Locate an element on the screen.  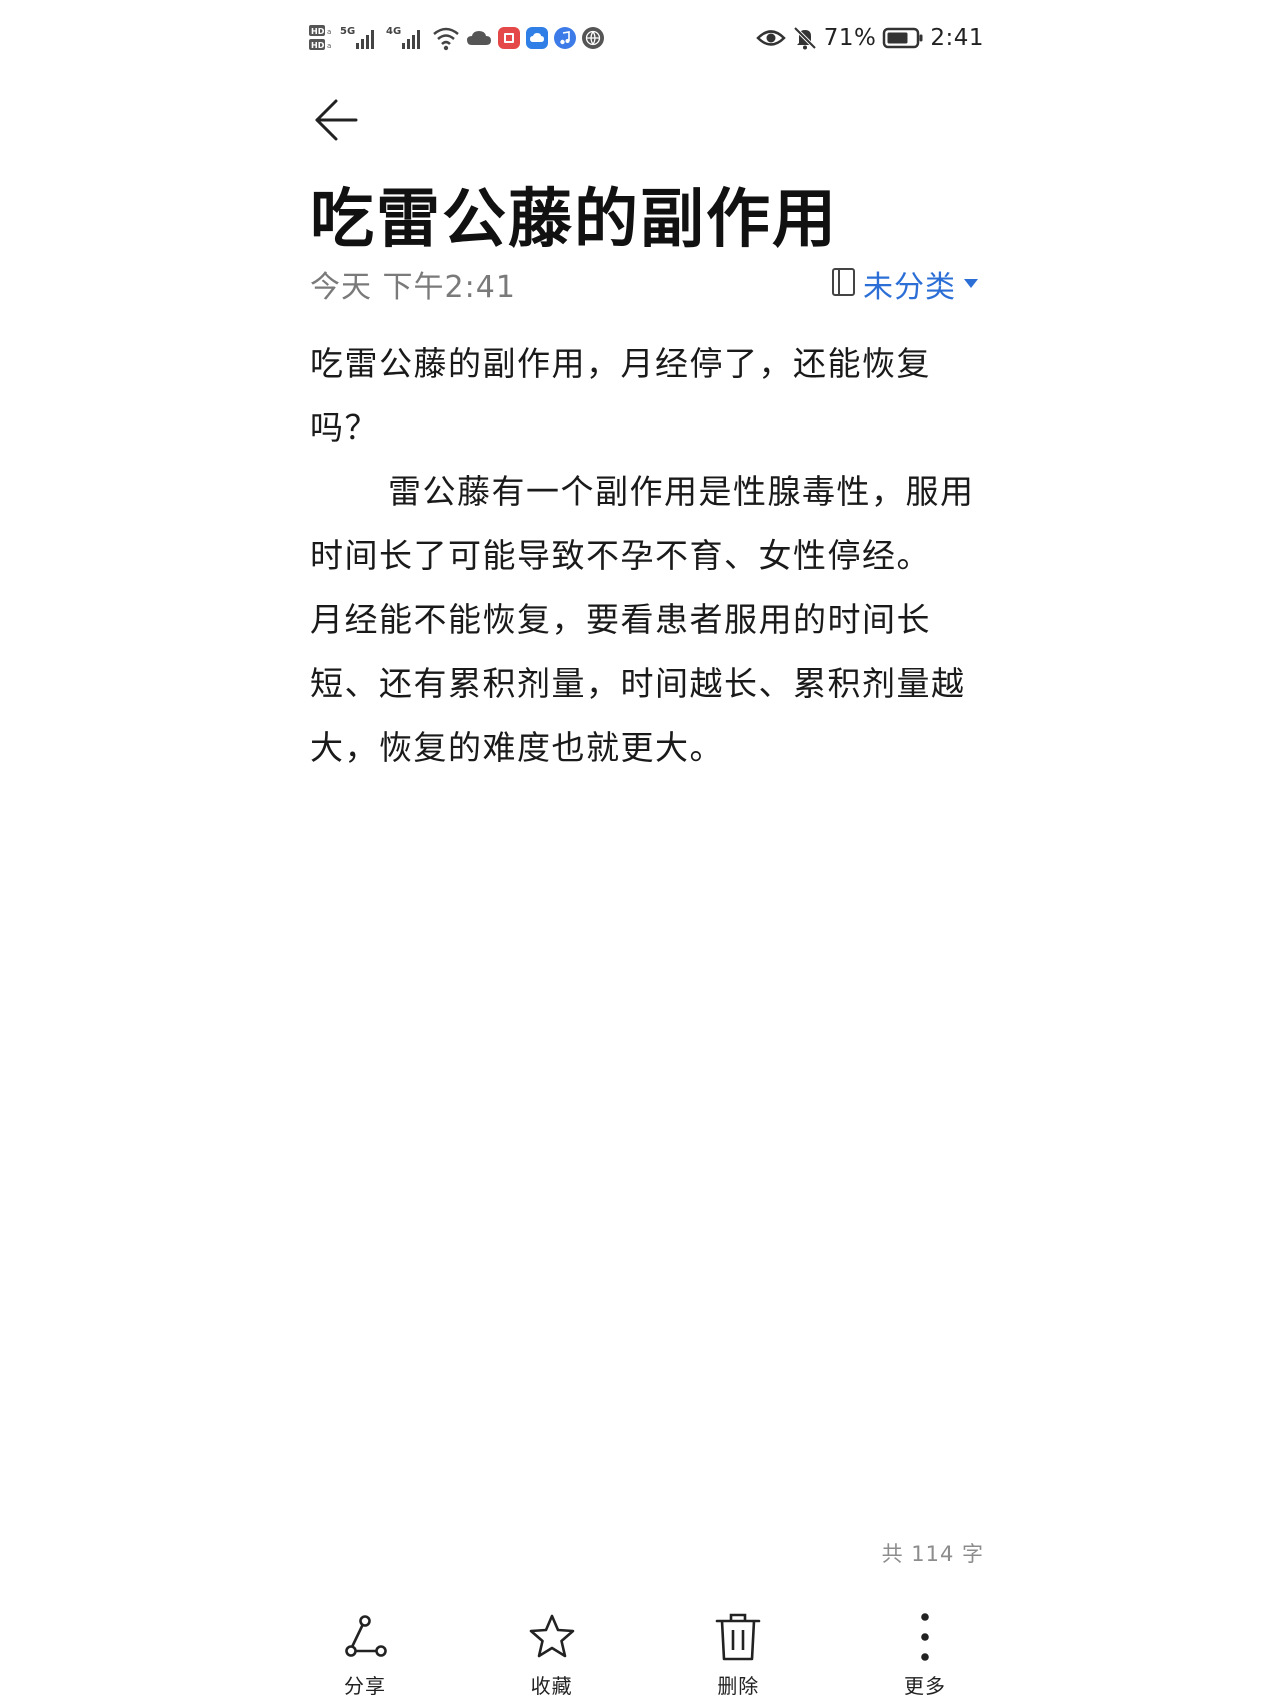
category-selector: 未分类 is located at coordinates (905, 284).